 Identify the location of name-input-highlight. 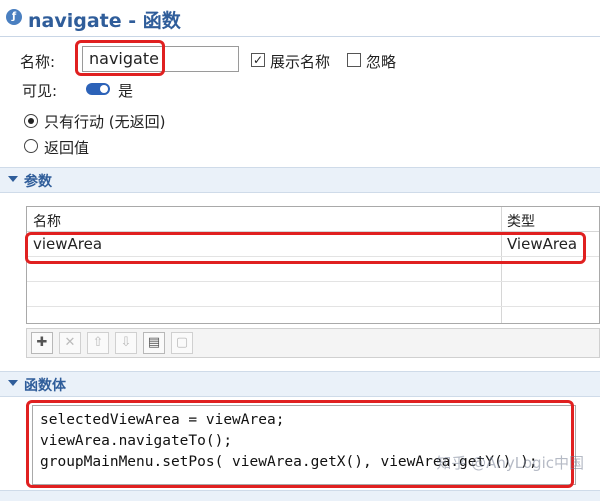
(120, 58).